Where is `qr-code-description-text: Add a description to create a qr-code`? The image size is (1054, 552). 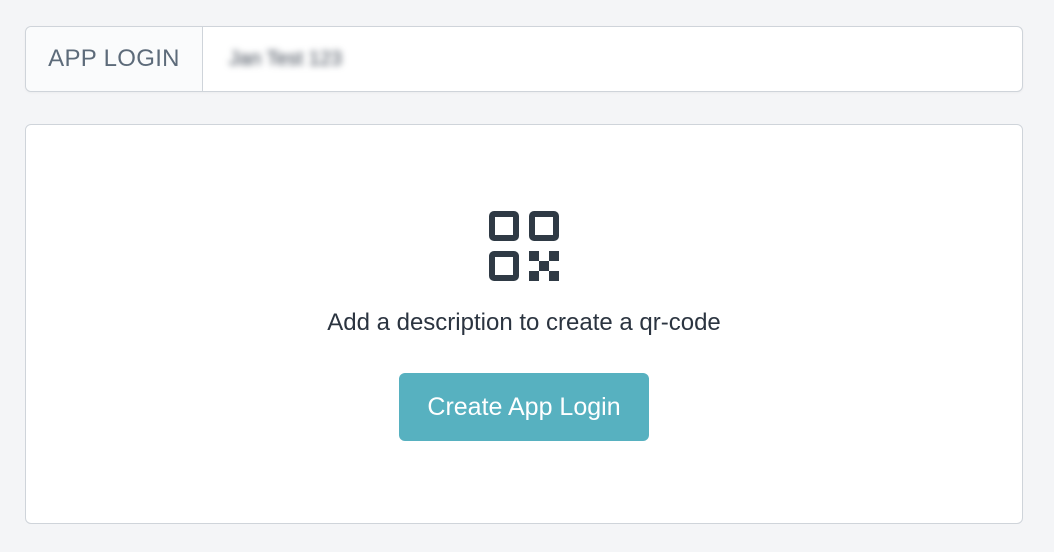 qr-code-description-text: Add a description to create a qr-code is located at coordinates (524, 322).